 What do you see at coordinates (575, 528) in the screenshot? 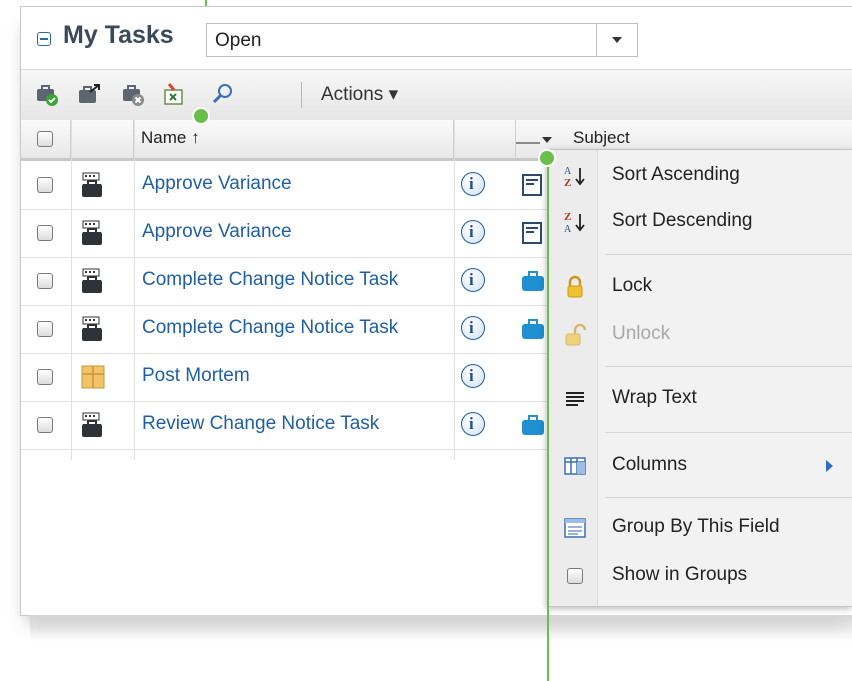
I see `group-by-icon` at bounding box center [575, 528].